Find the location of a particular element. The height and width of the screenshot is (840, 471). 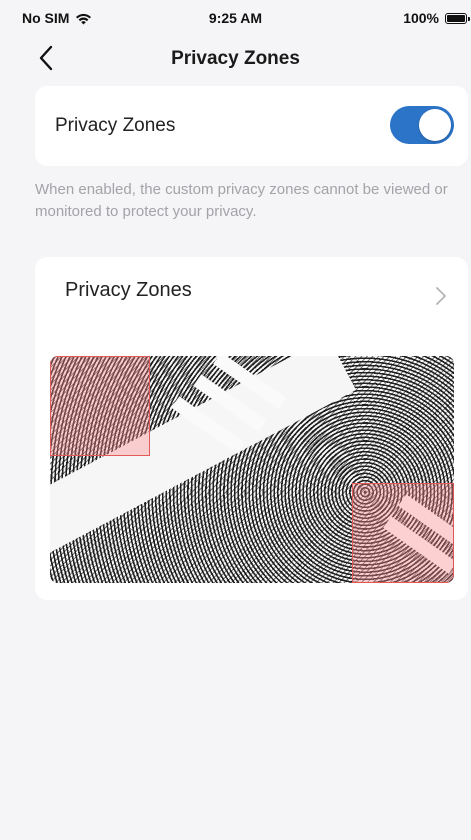

navigation-bar: Privacy Zones is located at coordinates (235, 58).